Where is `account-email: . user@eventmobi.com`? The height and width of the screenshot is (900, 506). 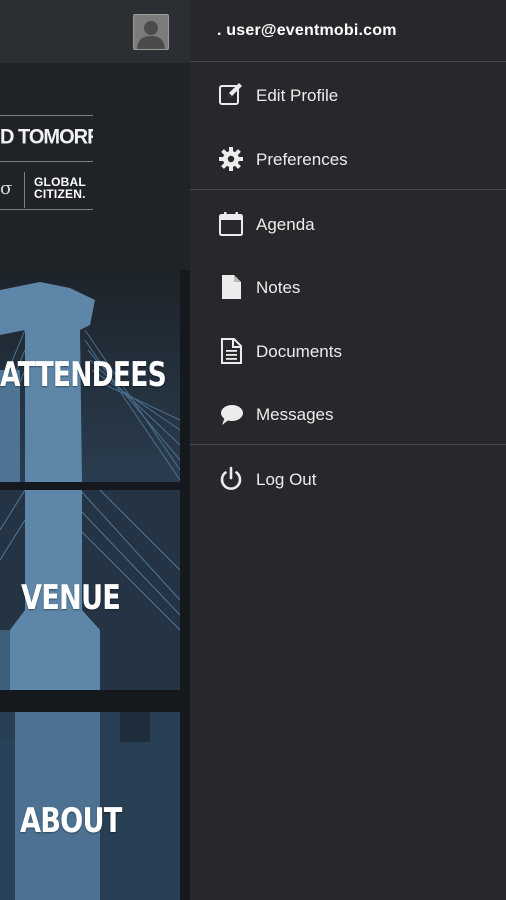 account-email: . user@eventmobi.com is located at coordinates (307, 30).